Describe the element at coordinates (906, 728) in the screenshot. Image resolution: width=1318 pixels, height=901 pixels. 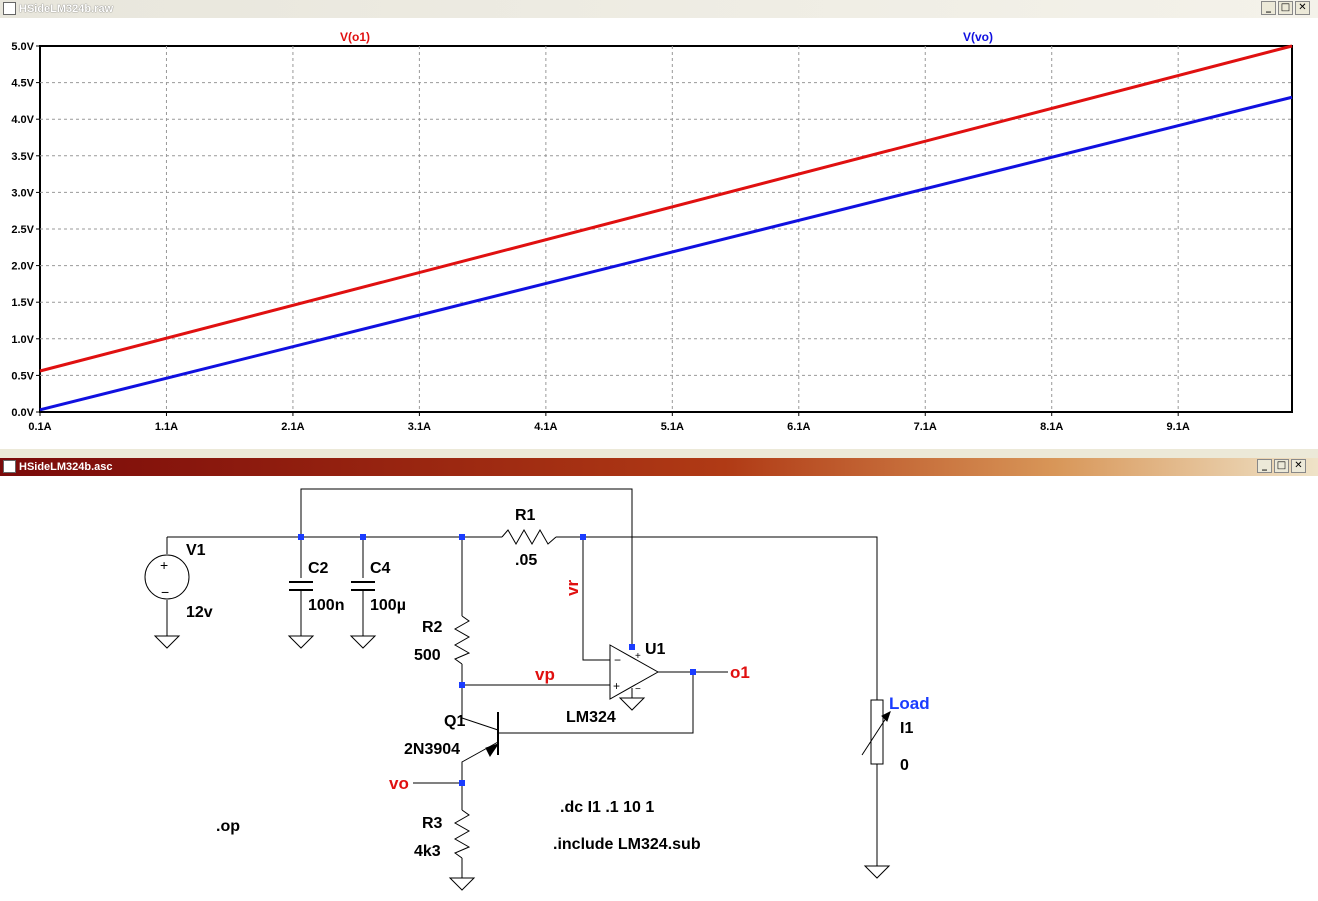
I see `i1-ref: I1` at that location.